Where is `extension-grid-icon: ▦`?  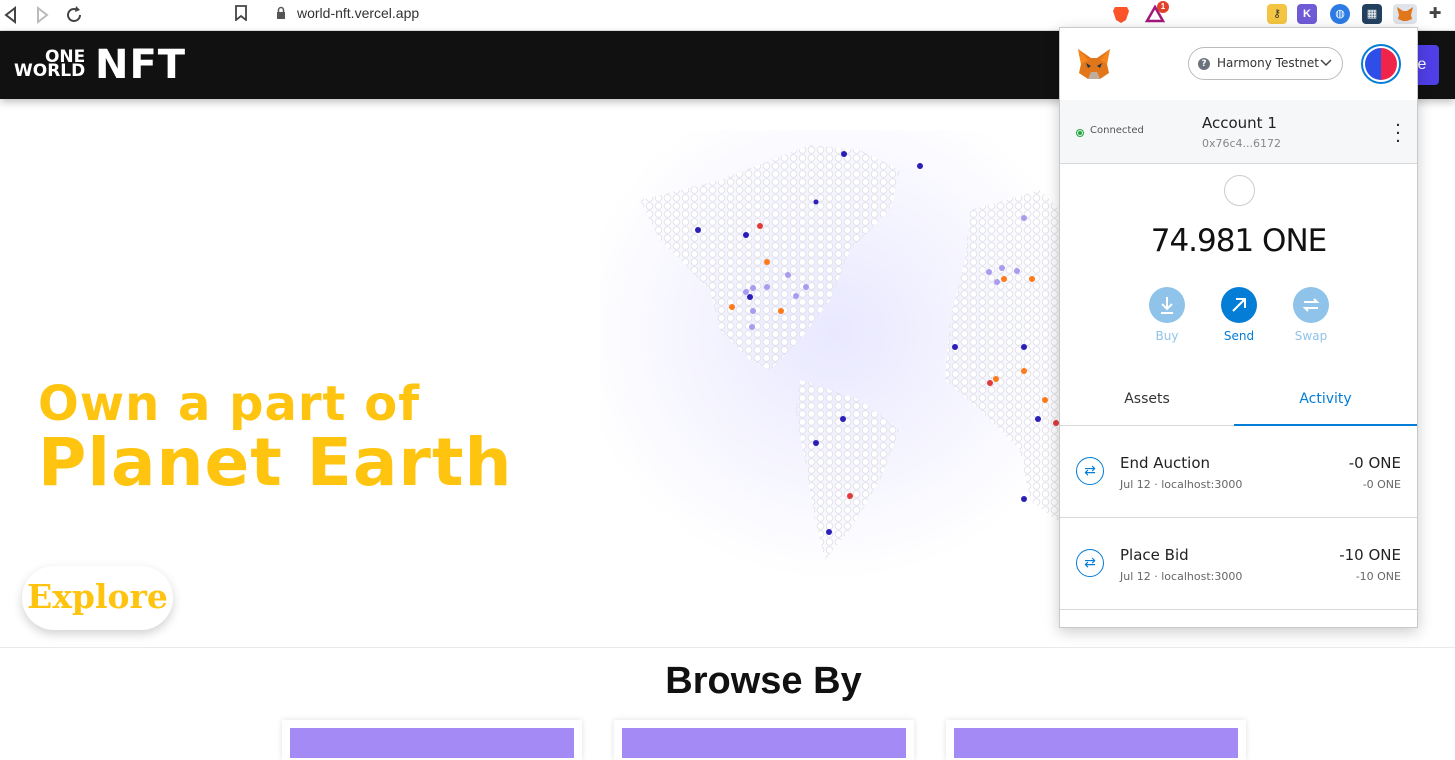
extension-grid-icon: ▦ is located at coordinates (1372, 14).